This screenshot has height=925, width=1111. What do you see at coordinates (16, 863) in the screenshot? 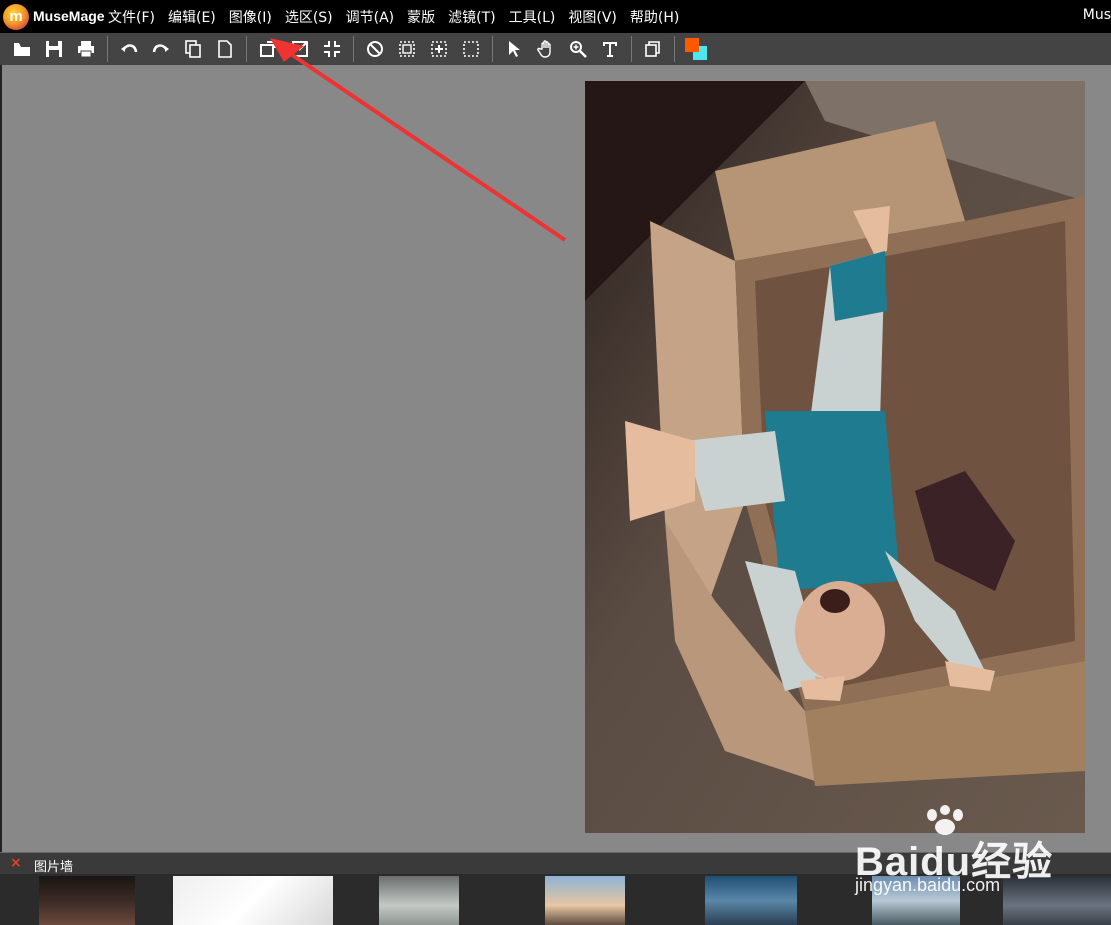
I see `close-icon: ×` at bounding box center [16, 863].